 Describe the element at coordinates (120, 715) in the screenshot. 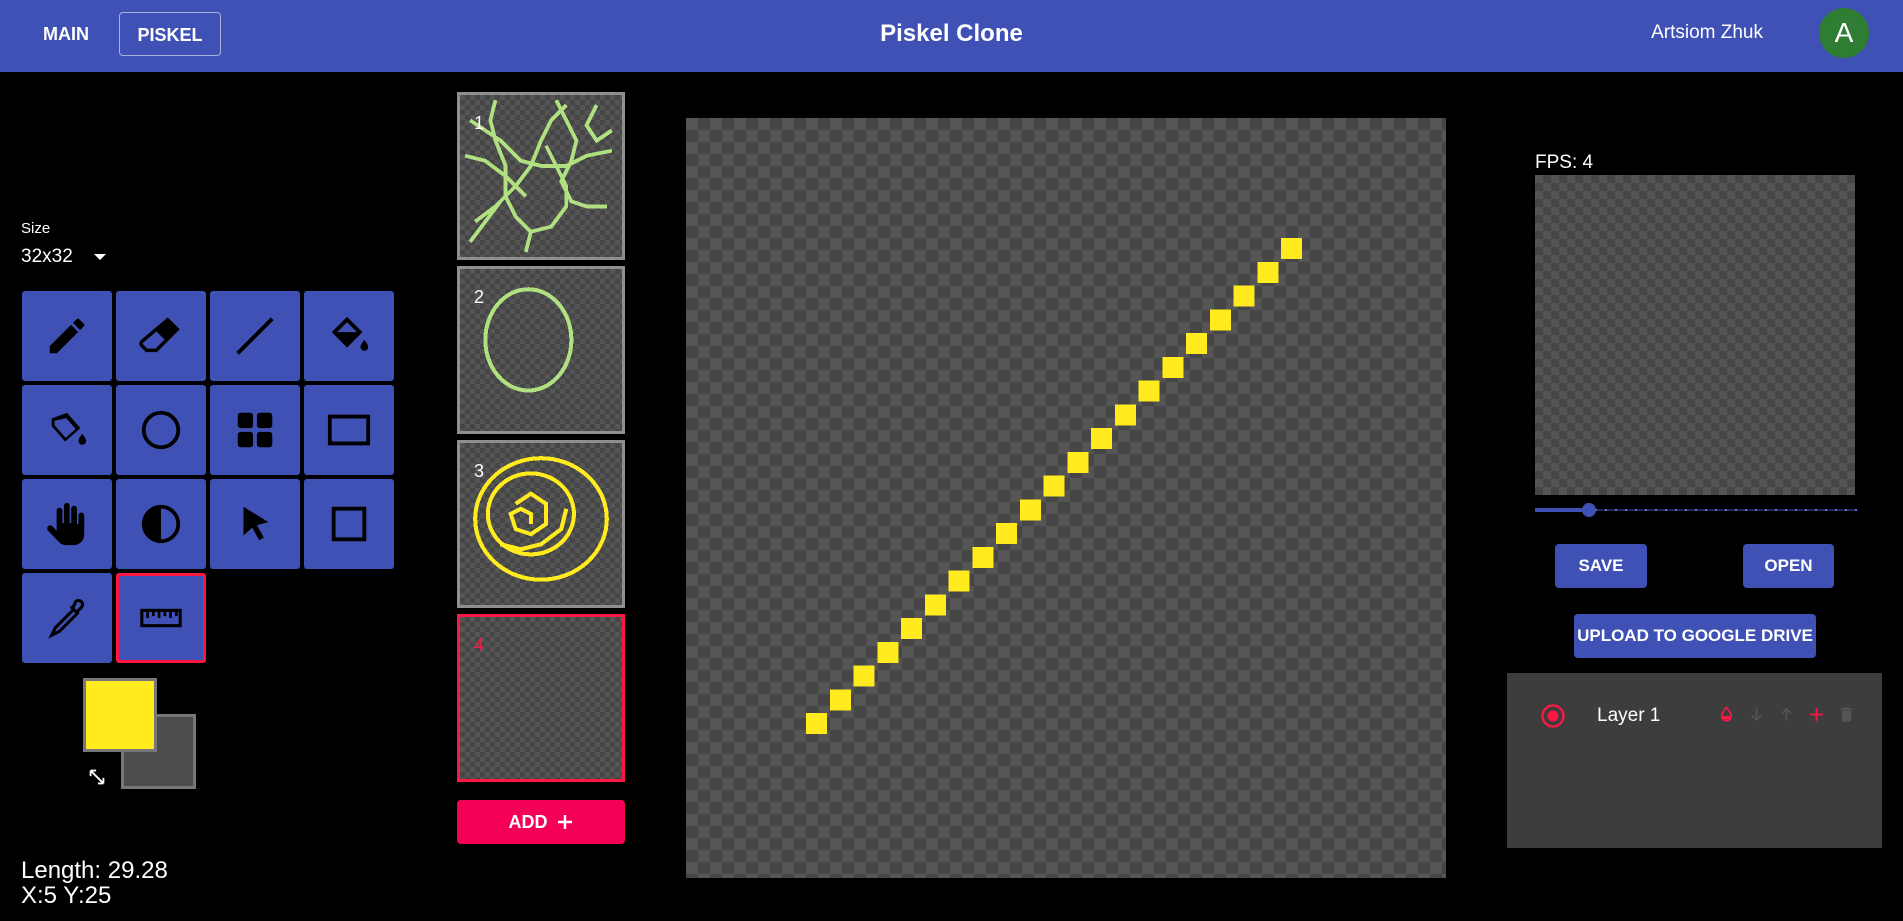

I see `primary-color-swatch` at that location.